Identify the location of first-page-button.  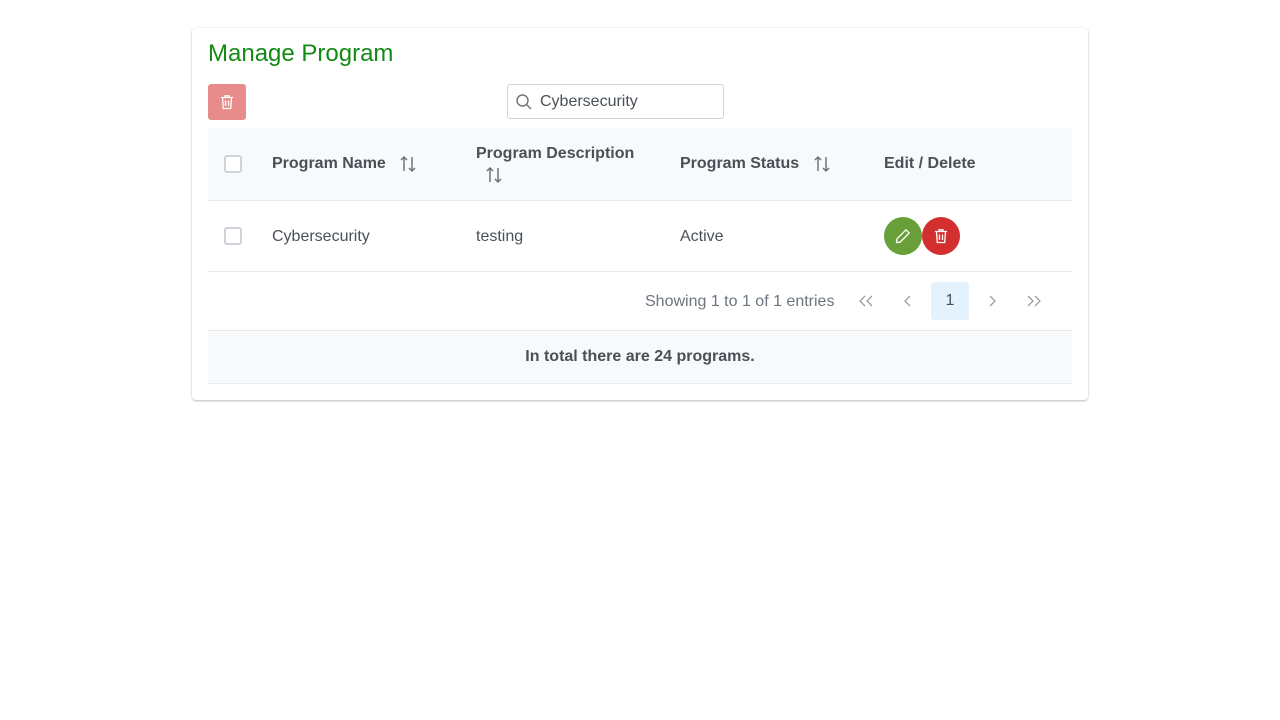
(866, 301).